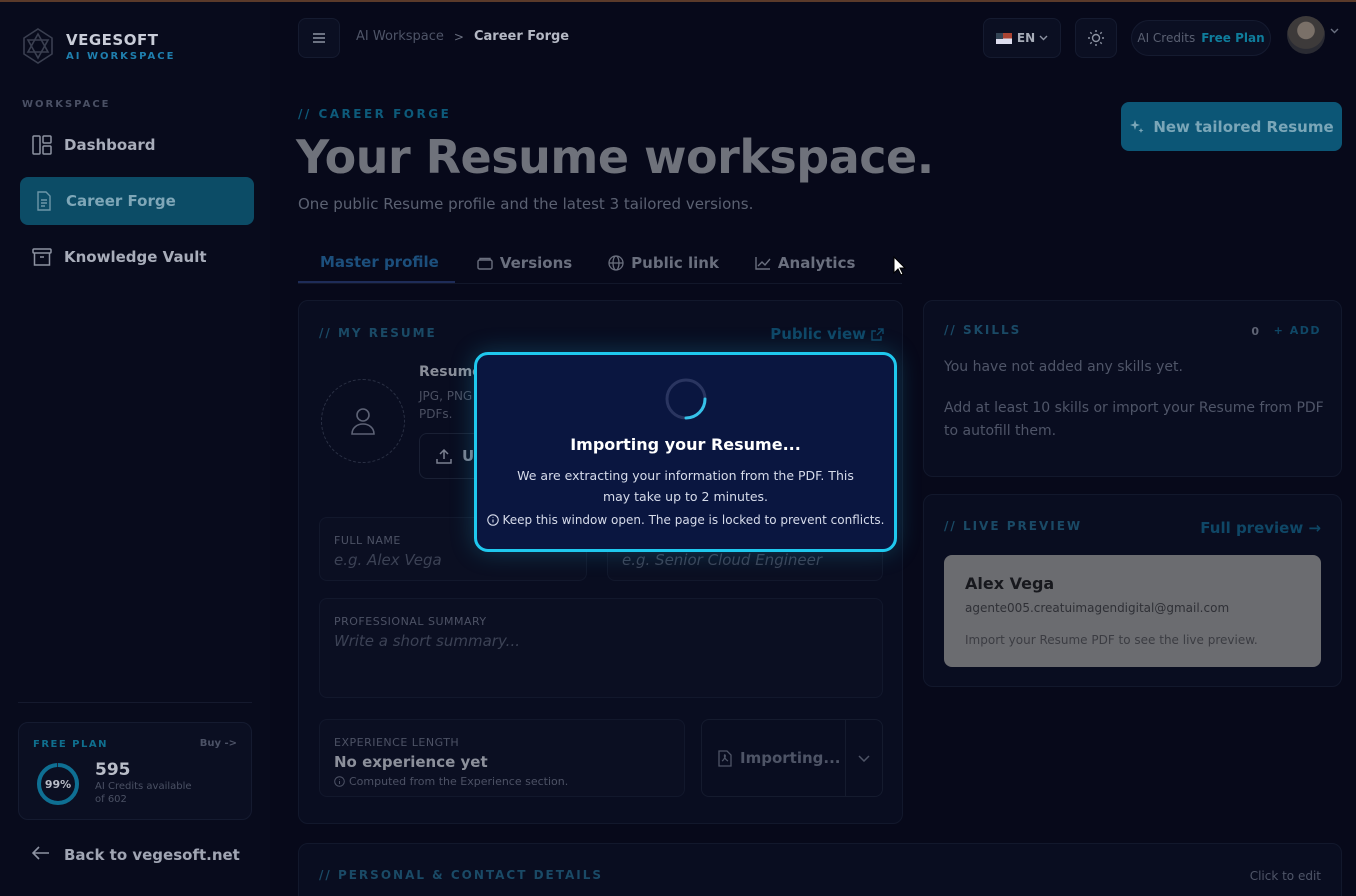  Describe the element at coordinates (388, 560) in the screenshot. I see `full-name-placeholder: e.g. Alex Vega` at that location.